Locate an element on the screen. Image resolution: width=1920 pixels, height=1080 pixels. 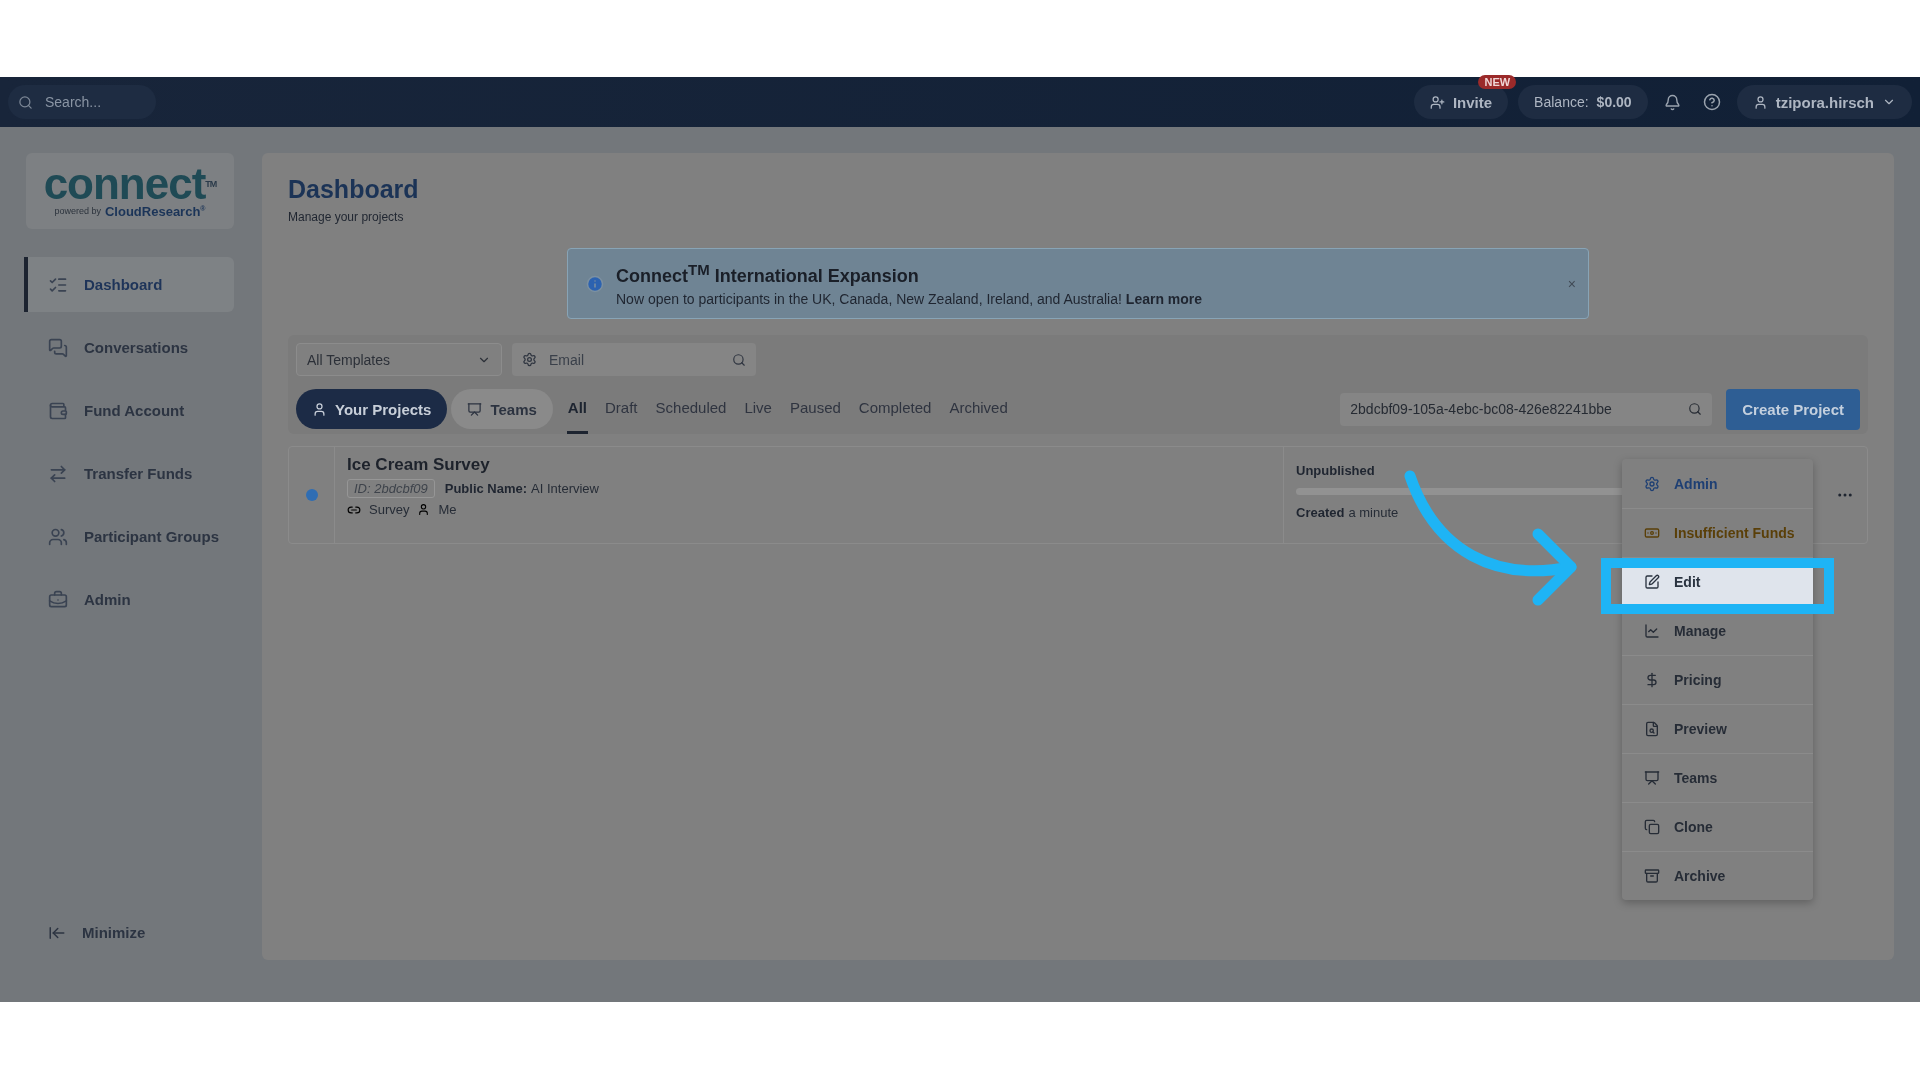
menu-item: Teams is located at coordinates (1717, 777).